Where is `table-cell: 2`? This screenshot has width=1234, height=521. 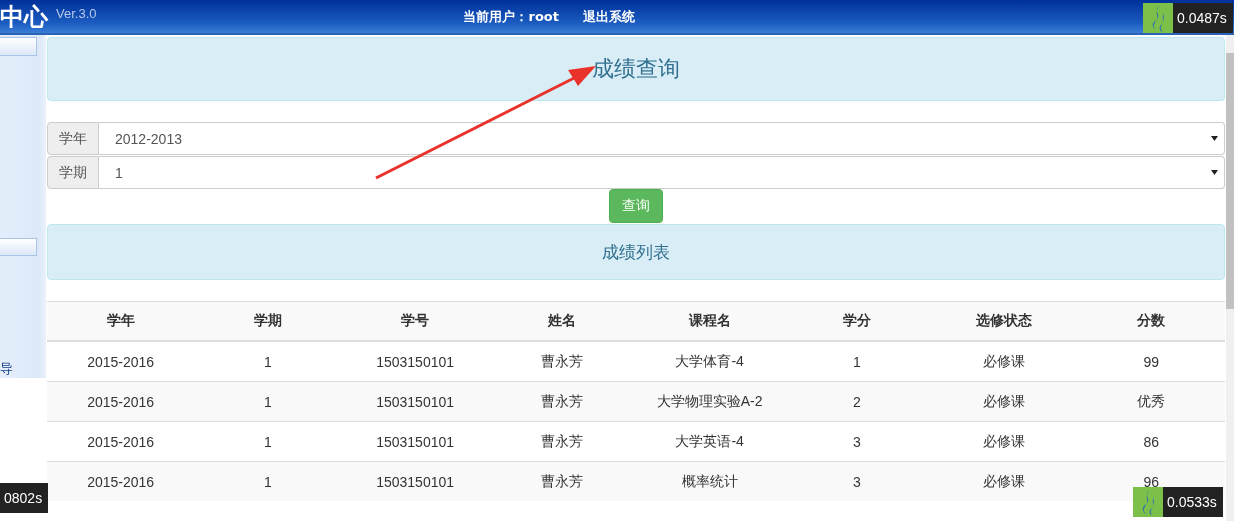
table-cell: 2 is located at coordinates (856, 401).